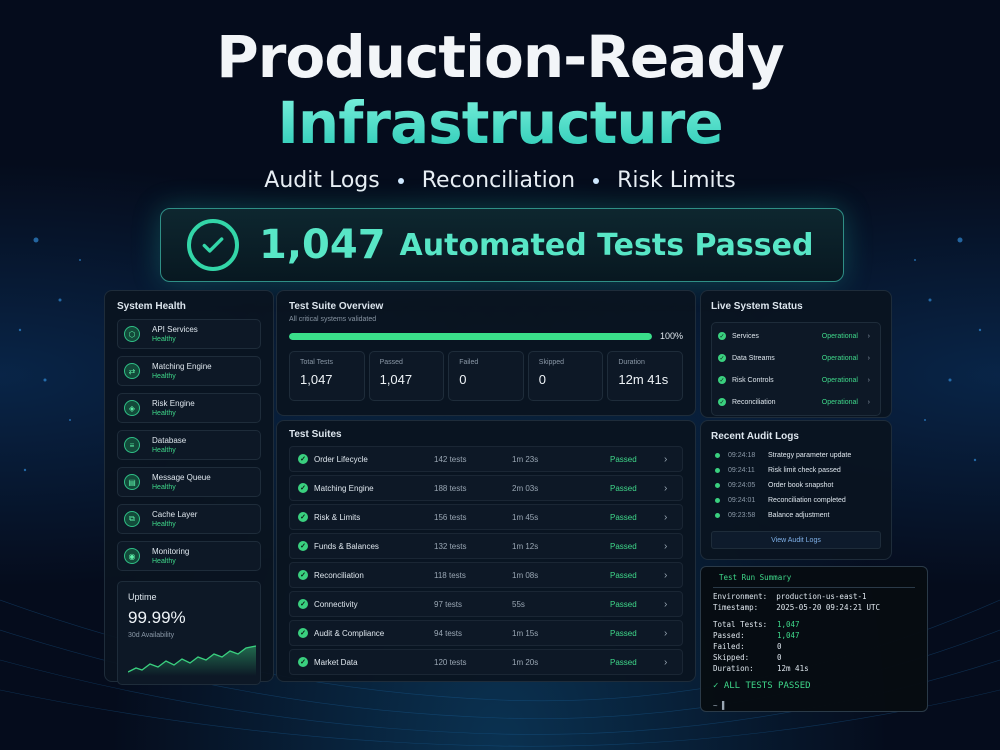 The image size is (1000, 750). I want to click on suite-row: ✓ Connectivity 97 tests 55s Passed ›, so click(486, 604).